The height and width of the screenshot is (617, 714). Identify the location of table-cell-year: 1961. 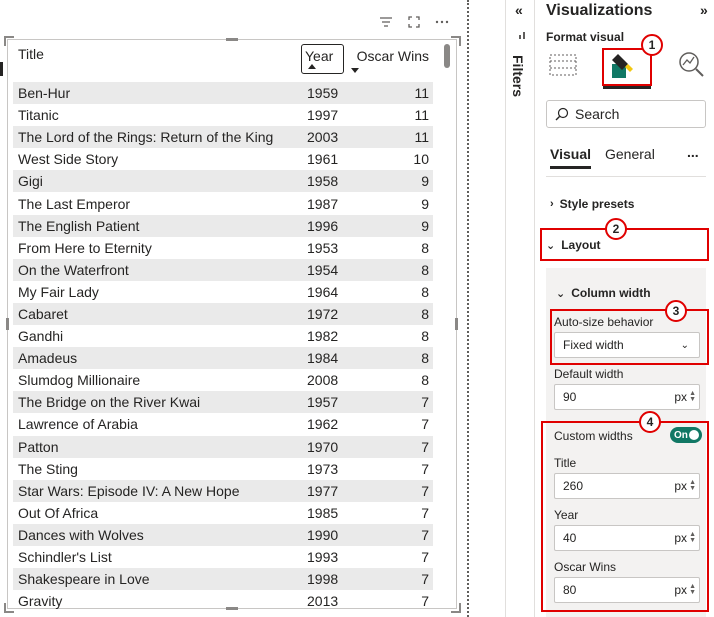
(323, 159).